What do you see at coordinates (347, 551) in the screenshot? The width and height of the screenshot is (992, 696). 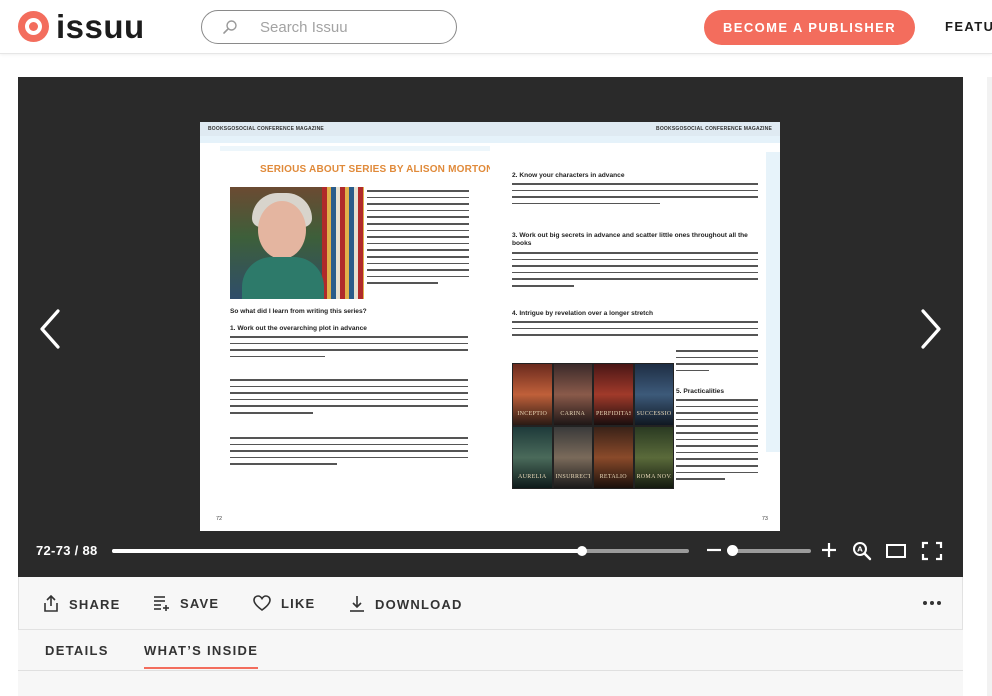 I see `progress-fill` at bounding box center [347, 551].